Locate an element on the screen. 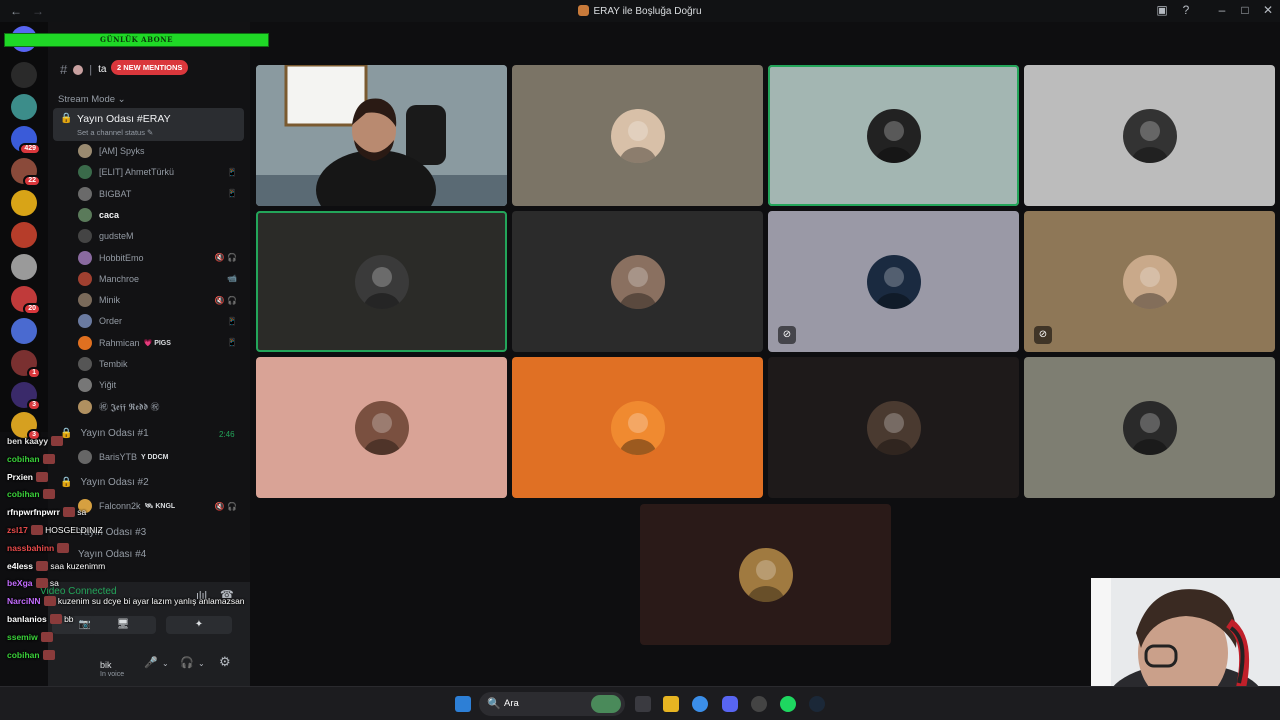 The width and height of the screenshot is (1280, 720). windows-start-icon is located at coordinates (463, 704).